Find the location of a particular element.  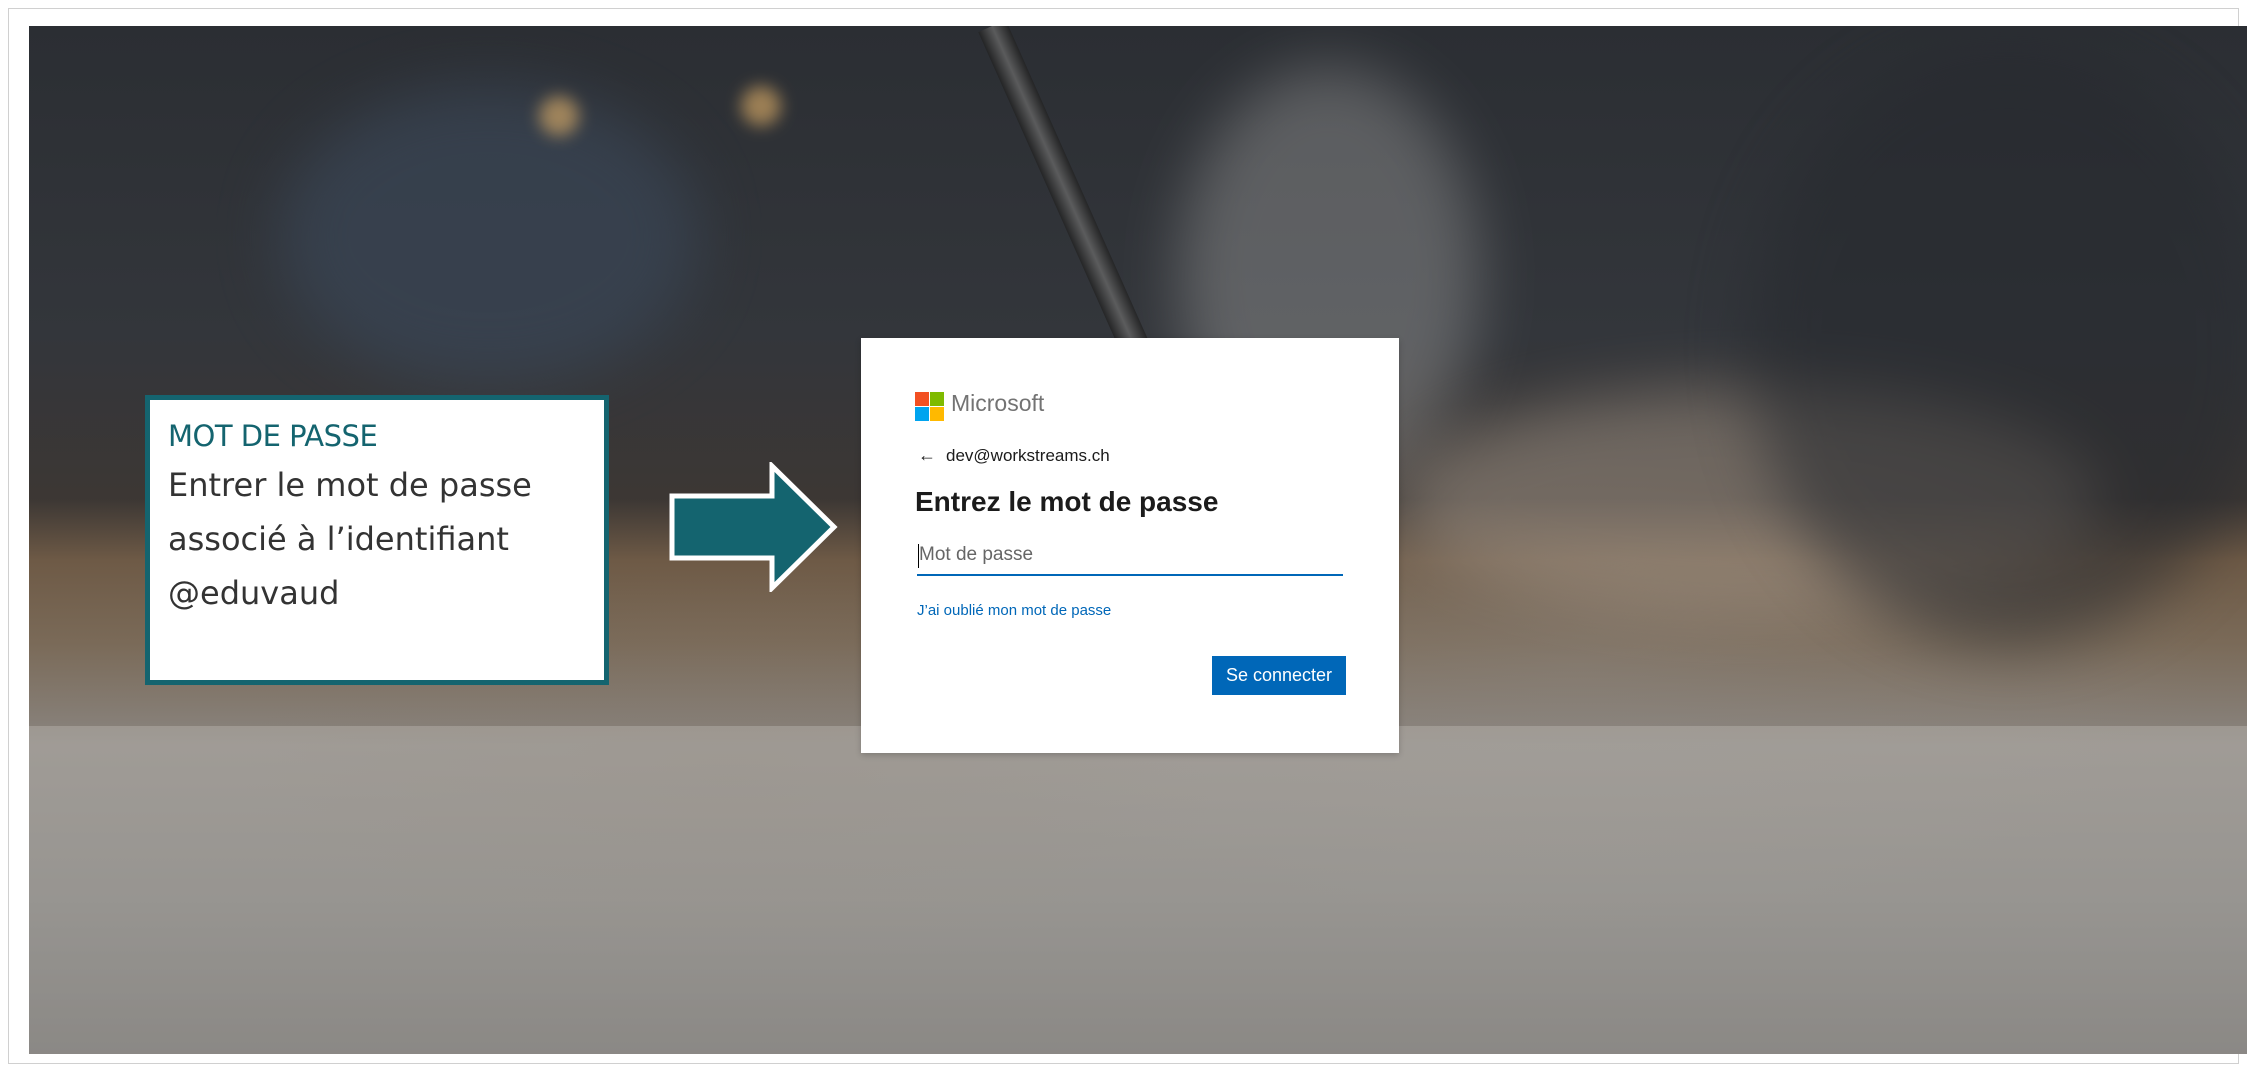

pointer-arrow-icon is located at coordinates (753, 527).